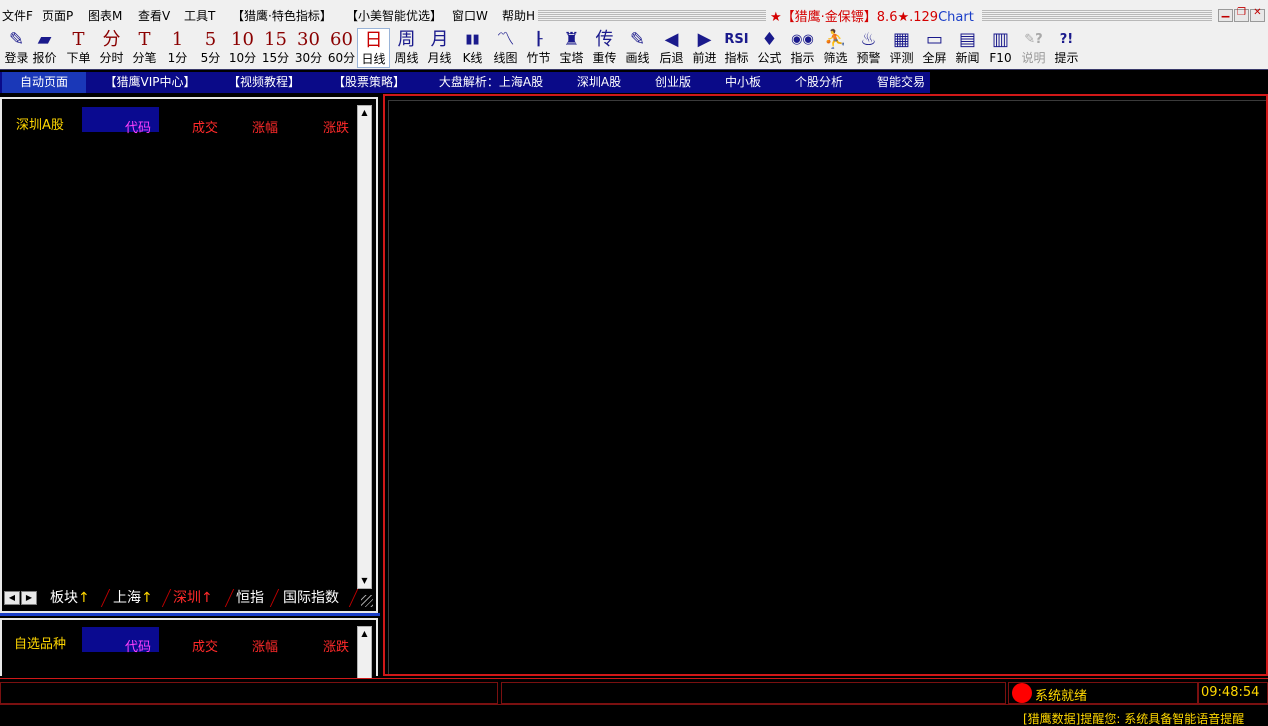 The image size is (1268, 726). Describe the element at coordinates (1000, 39) in the screenshot. I see `f10-icon: ▥` at that location.